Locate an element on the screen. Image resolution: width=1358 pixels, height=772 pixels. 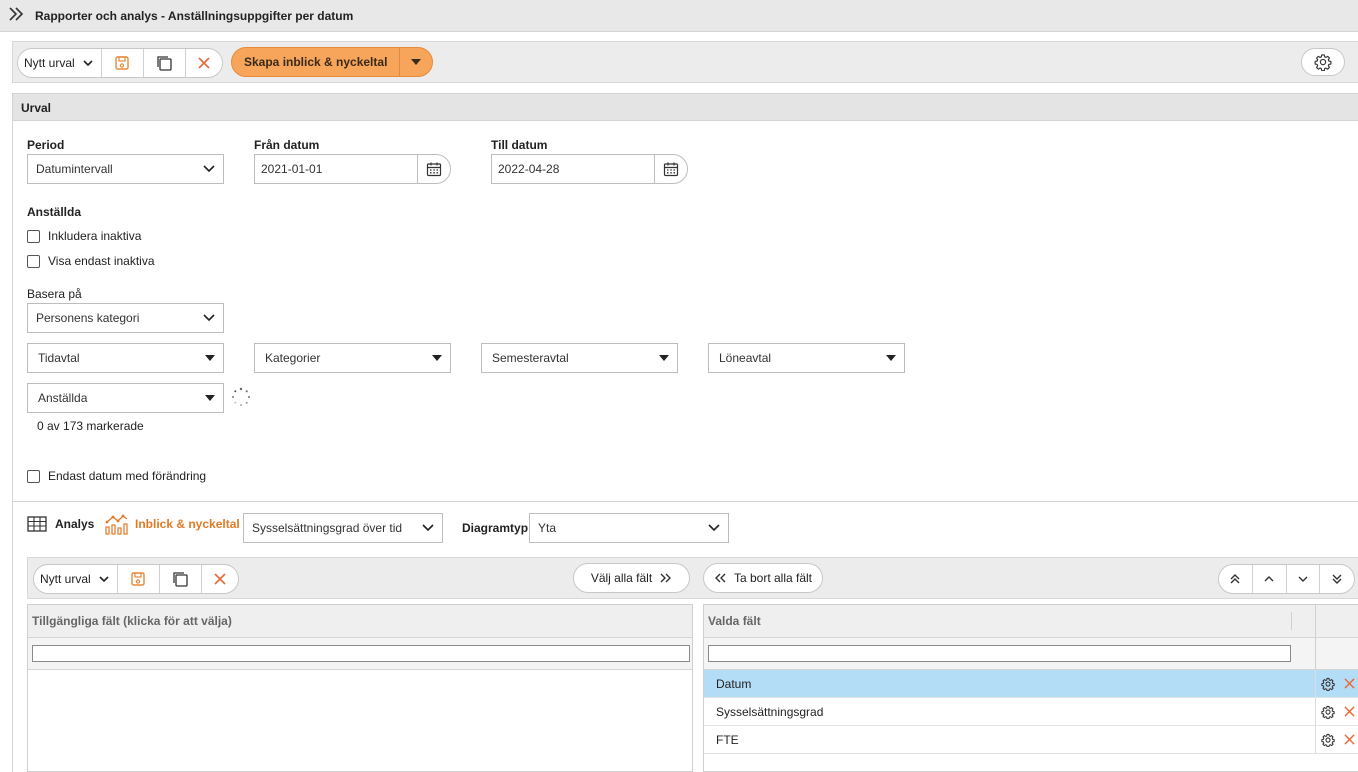
double-chevron-down-icon is located at coordinates (1337, 579).